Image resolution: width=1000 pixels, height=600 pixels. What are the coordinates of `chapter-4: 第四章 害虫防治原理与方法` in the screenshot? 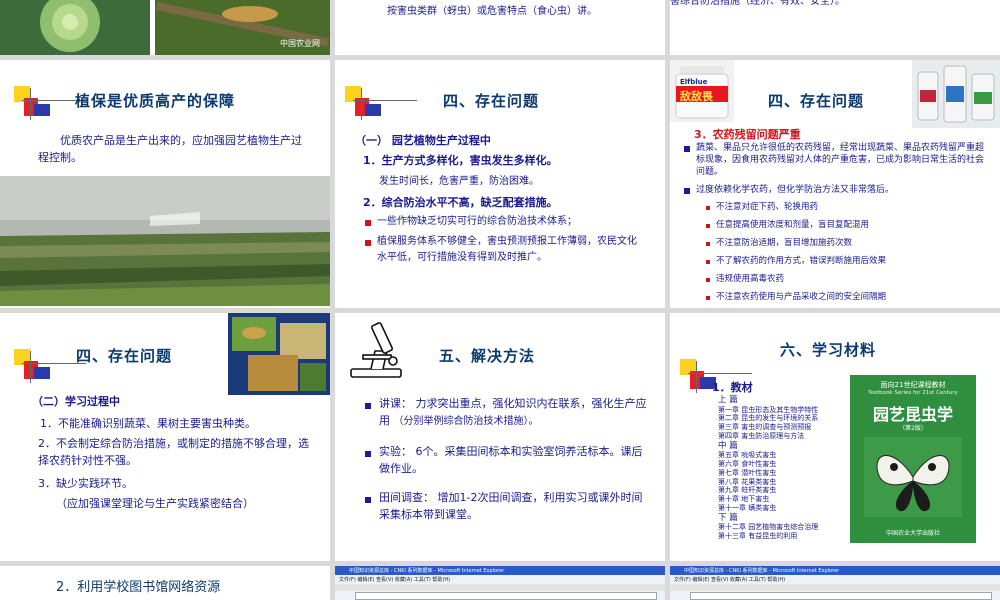 It's located at (783, 436).